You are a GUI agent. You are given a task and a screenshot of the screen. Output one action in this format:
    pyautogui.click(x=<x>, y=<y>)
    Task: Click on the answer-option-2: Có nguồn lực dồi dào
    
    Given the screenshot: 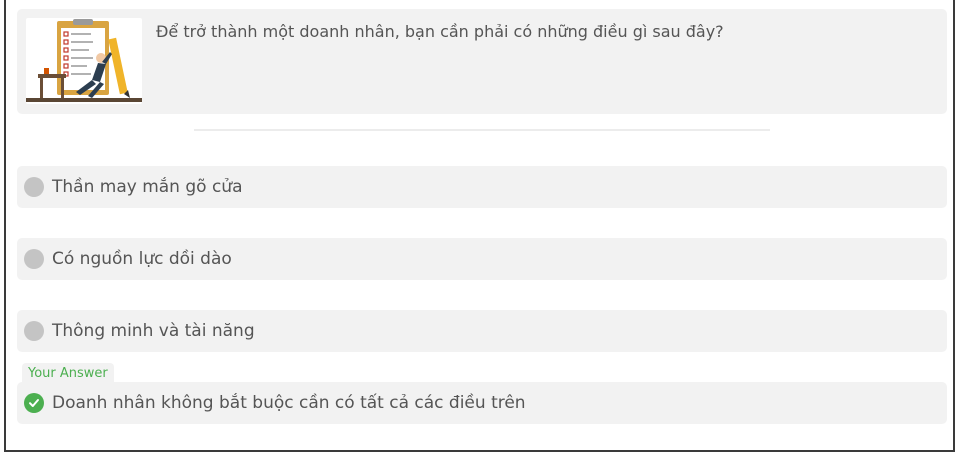 What is the action you would take?
    pyautogui.click(x=482, y=259)
    